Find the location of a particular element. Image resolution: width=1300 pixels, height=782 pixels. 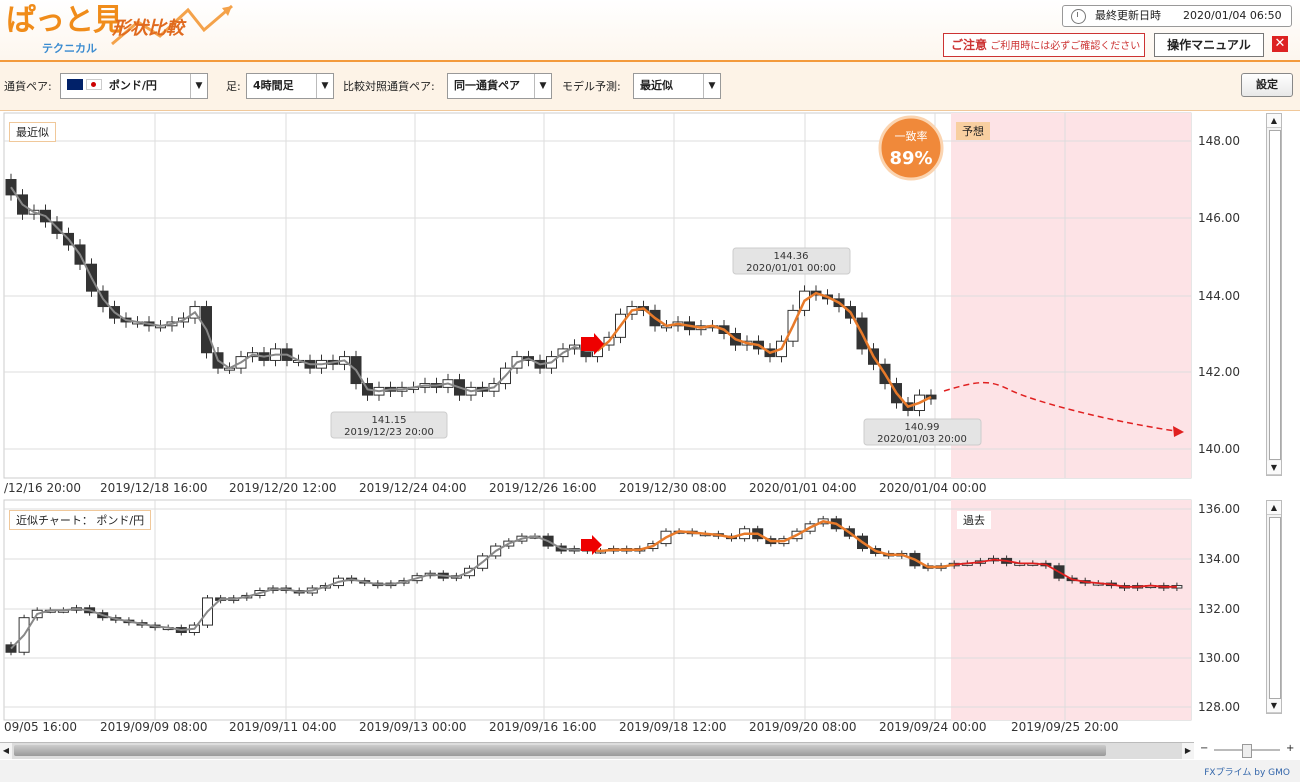

zoom-out-icon: − is located at coordinates (1204, 748).